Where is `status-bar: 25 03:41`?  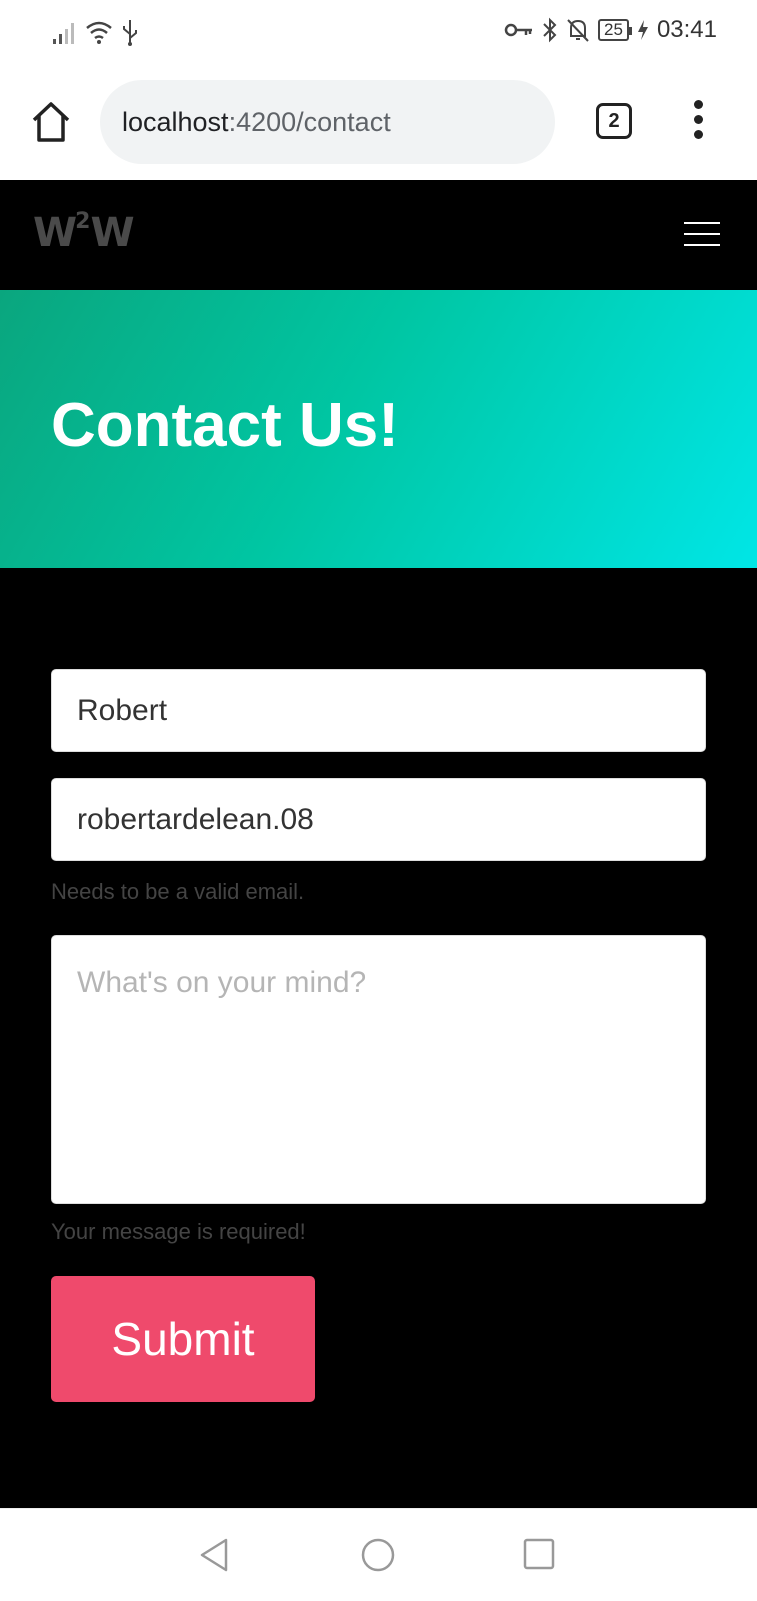 status-bar: 25 03:41 is located at coordinates (378, 33).